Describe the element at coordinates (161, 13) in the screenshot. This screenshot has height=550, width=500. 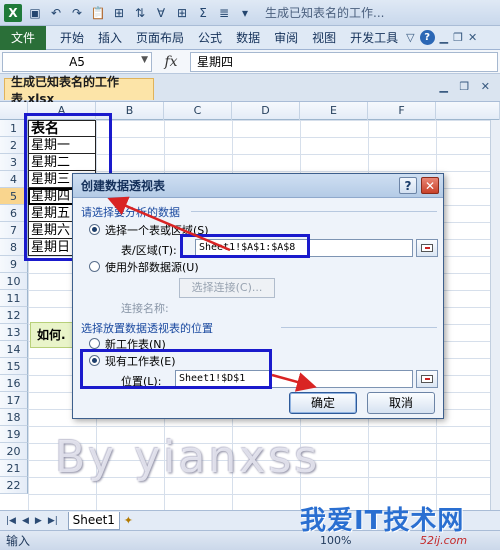
I see `filter-icon: ∀` at that location.